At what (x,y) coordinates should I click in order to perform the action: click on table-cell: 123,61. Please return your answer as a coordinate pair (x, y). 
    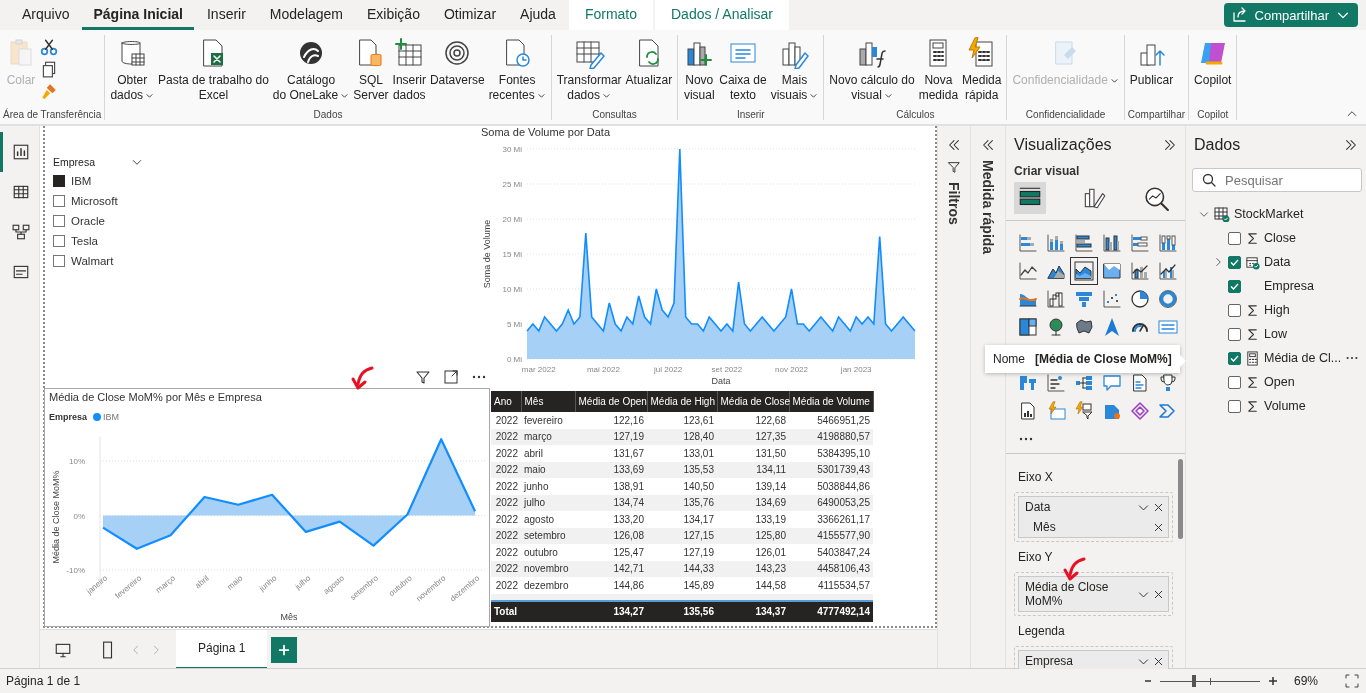
    Looking at the image, I should click on (682, 420).